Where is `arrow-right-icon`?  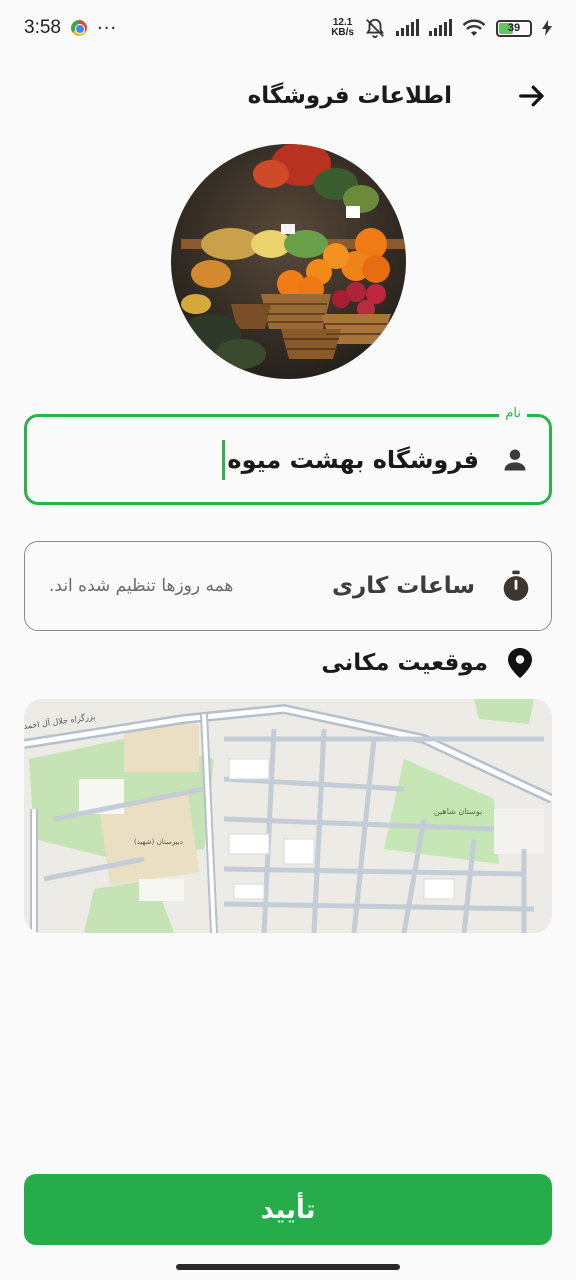
arrow-right-icon is located at coordinates (531, 96).